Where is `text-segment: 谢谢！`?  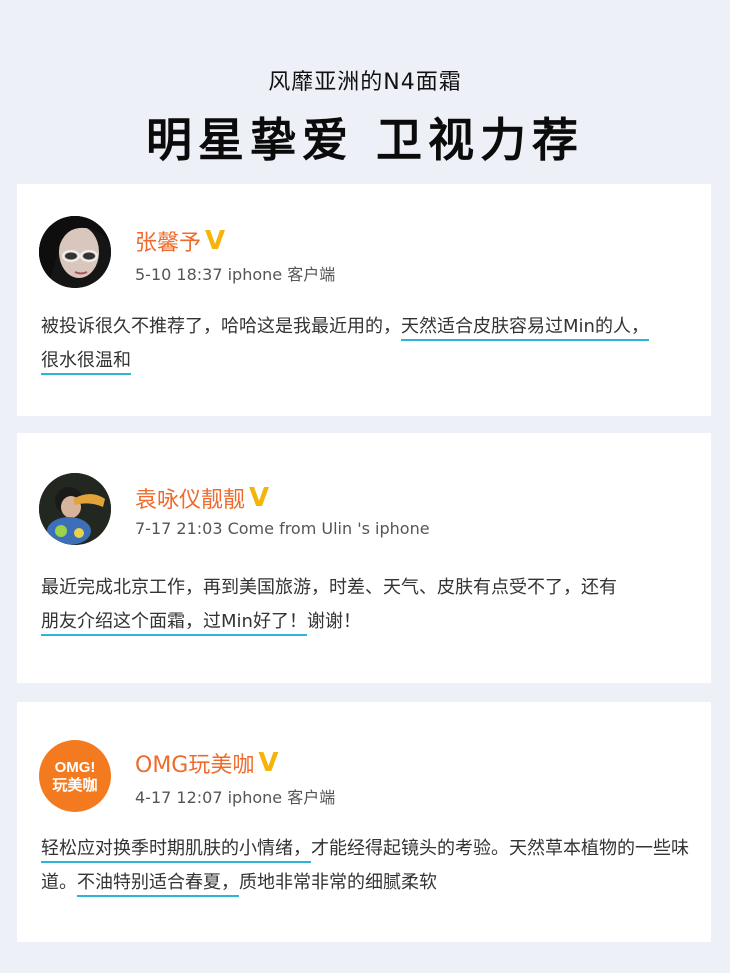
text-segment: 谢谢！ is located at coordinates (333, 621).